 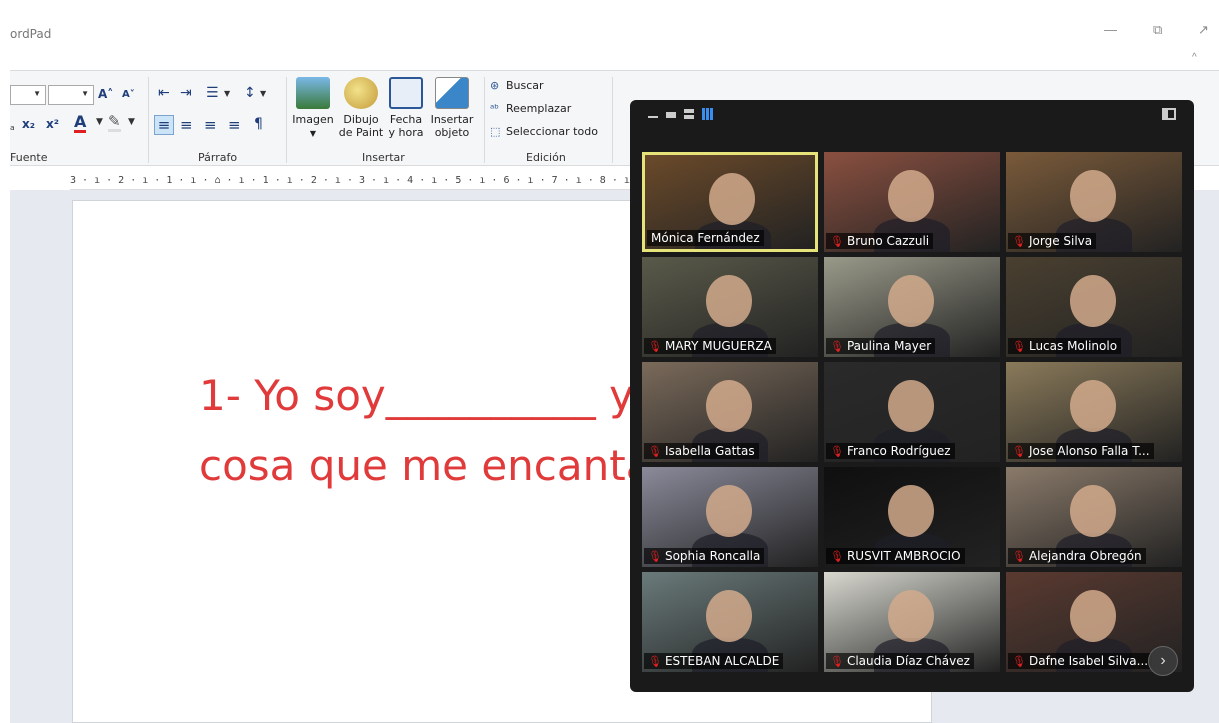 What do you see at coordinates (689, 111) in the screenshot?
I see `strip-view-icon` at bounding box center [689, 111].